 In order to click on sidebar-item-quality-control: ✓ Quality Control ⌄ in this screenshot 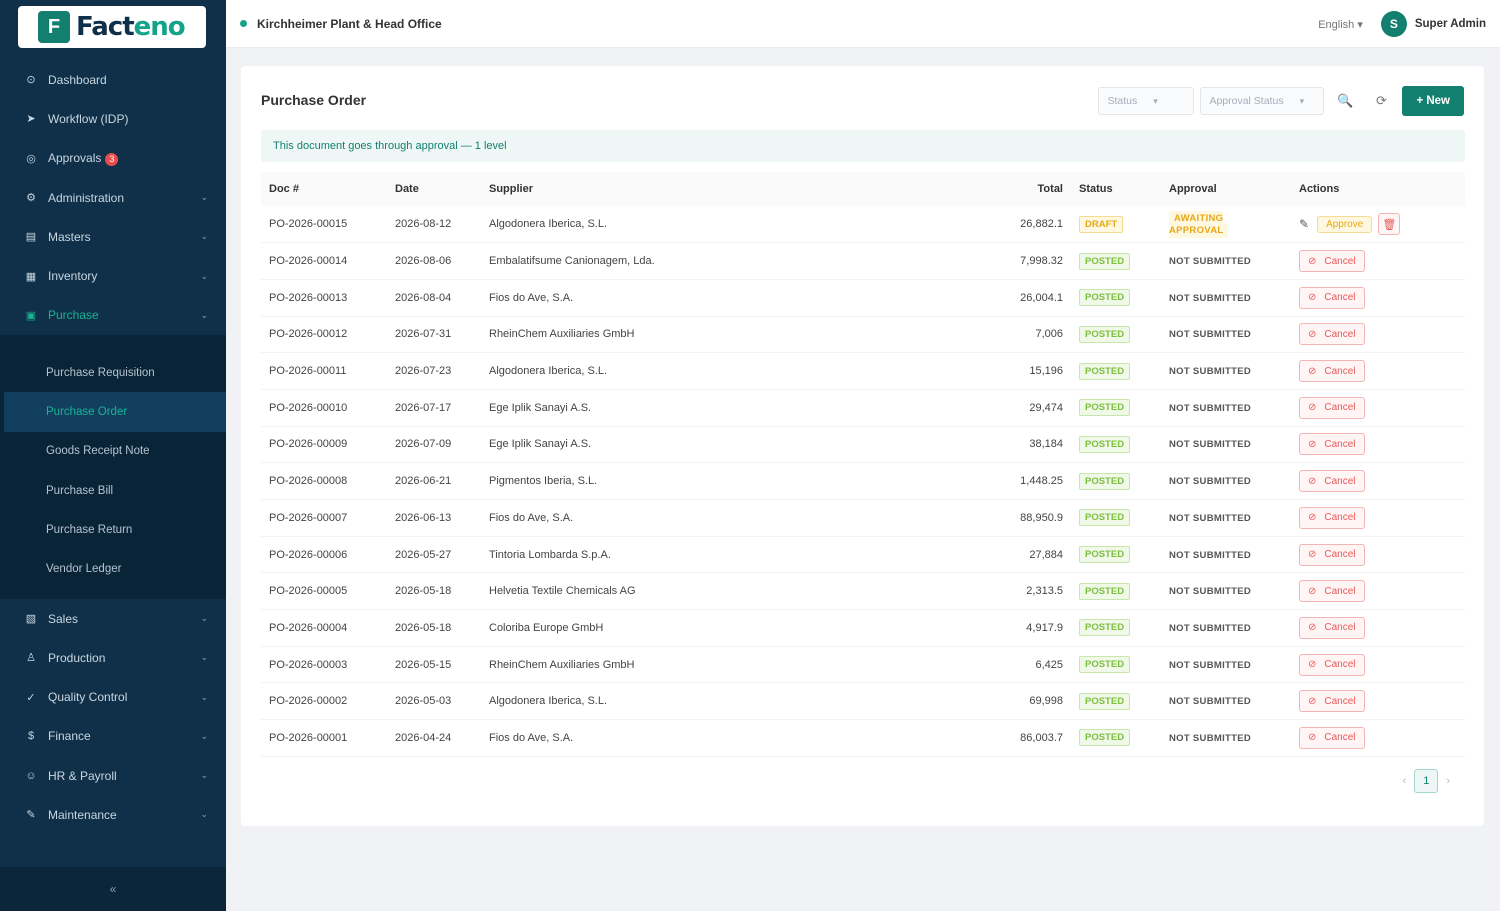, I will do `click(113, 696)`.